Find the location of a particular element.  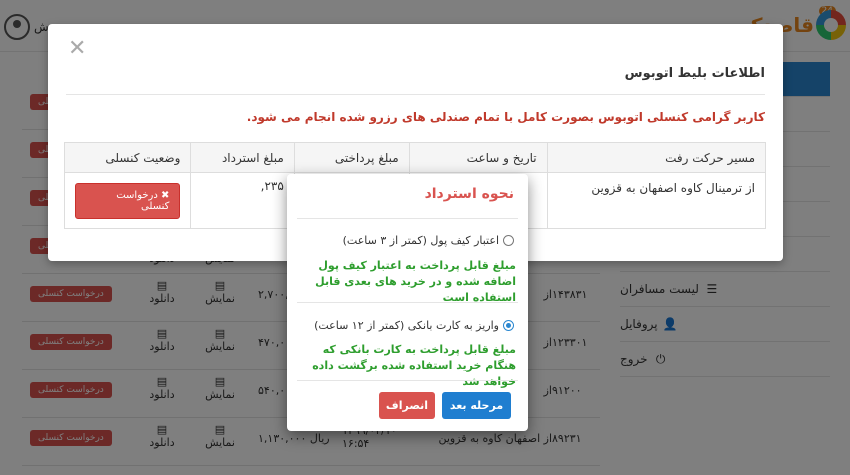

bank-card-radio is located at coordinates (508, 325).